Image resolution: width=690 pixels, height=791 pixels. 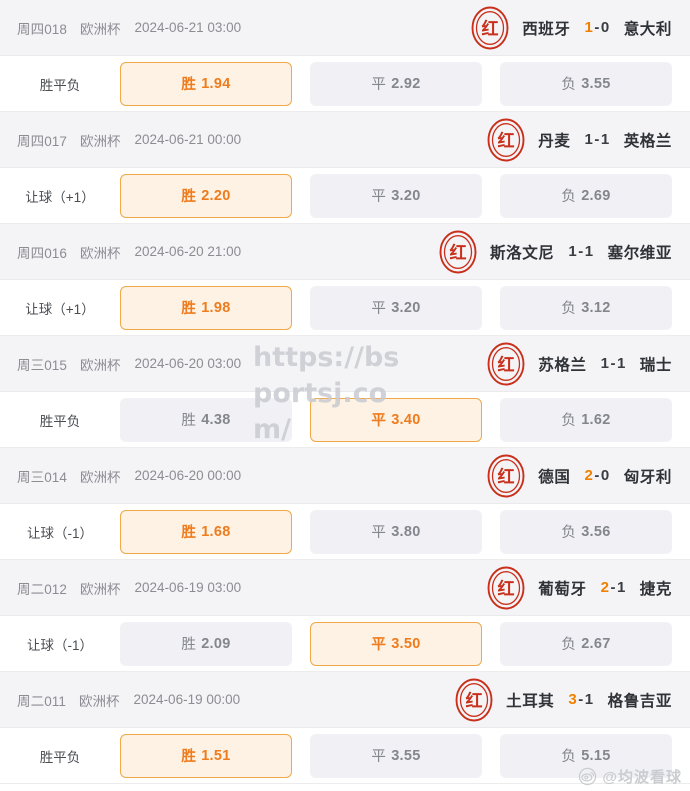 I want to click on odds-value: 1.94, so click(x=216, y=83).